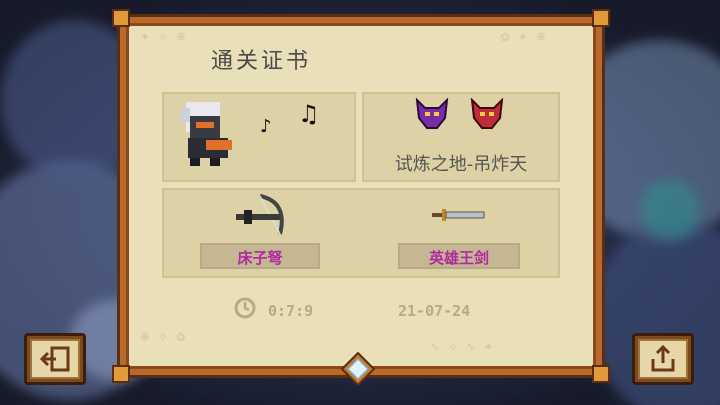 The height and width of the screenshot is (405, 720). I want to click on clock-icon, so click(245, 308).